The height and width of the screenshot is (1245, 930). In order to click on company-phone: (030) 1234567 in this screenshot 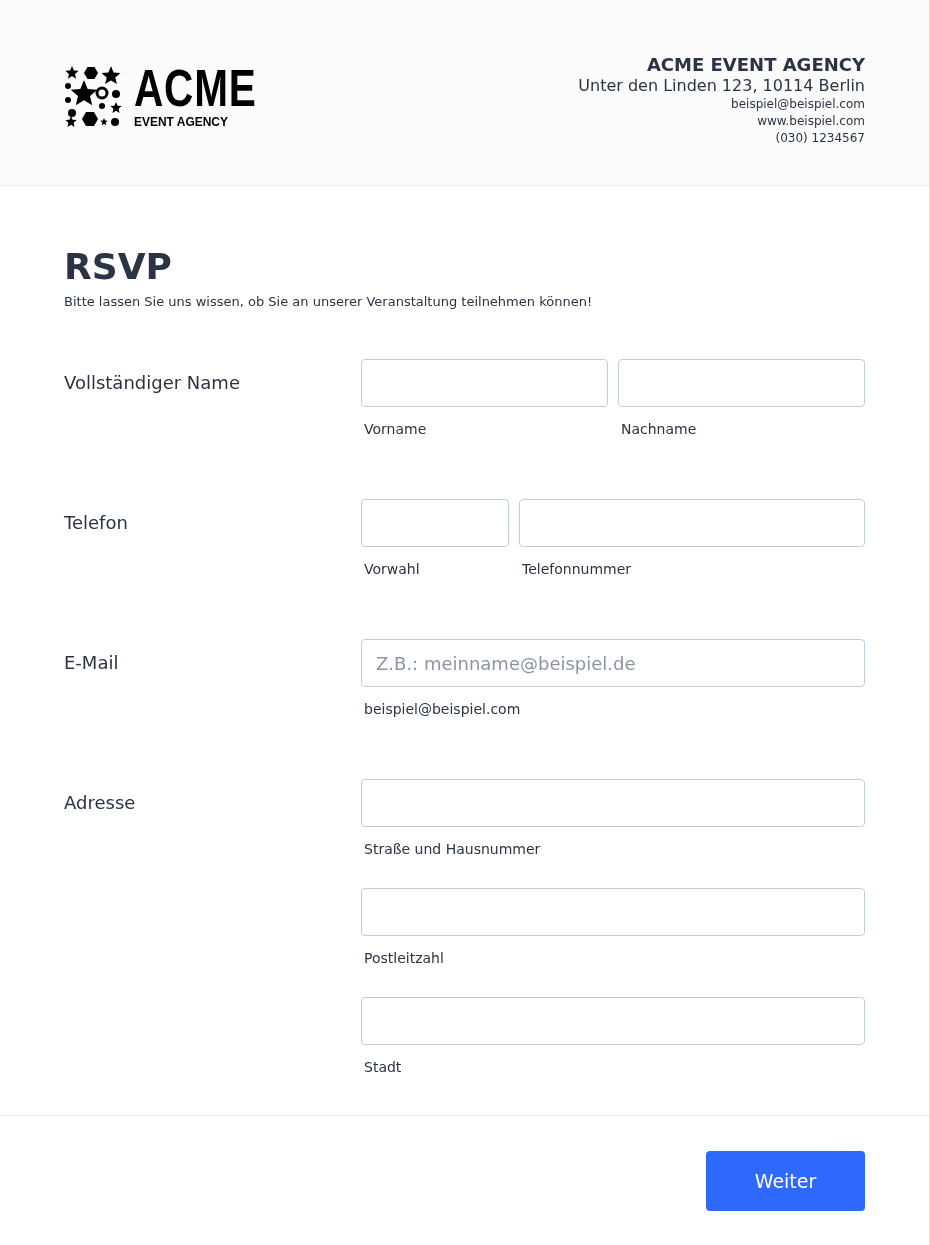, I will do `click(820, 138)`.